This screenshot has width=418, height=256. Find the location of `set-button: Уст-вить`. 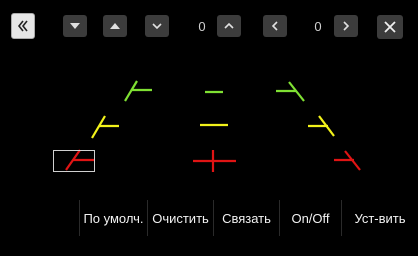

set-button: Уст-вить is located at coordinates (379, 218).